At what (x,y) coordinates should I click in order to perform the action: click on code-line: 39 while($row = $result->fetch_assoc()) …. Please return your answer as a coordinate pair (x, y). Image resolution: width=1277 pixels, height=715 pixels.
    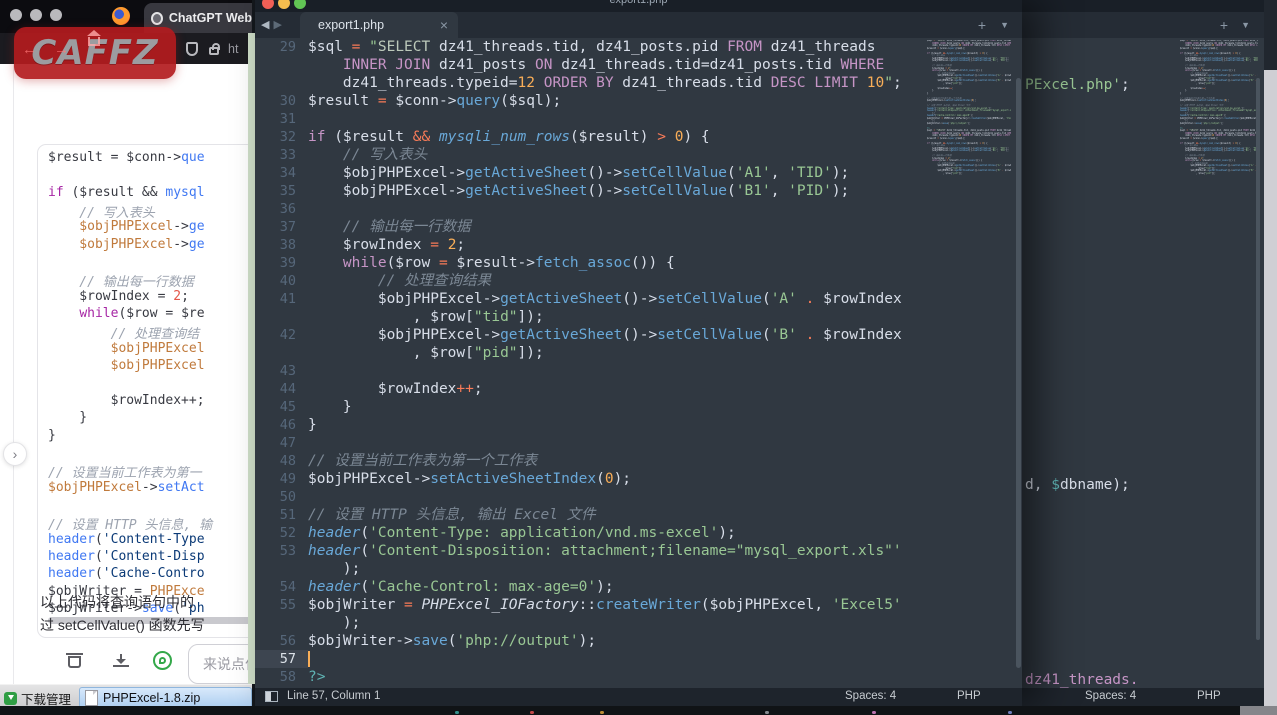
    Looking at the image, I should click on (638, 263).